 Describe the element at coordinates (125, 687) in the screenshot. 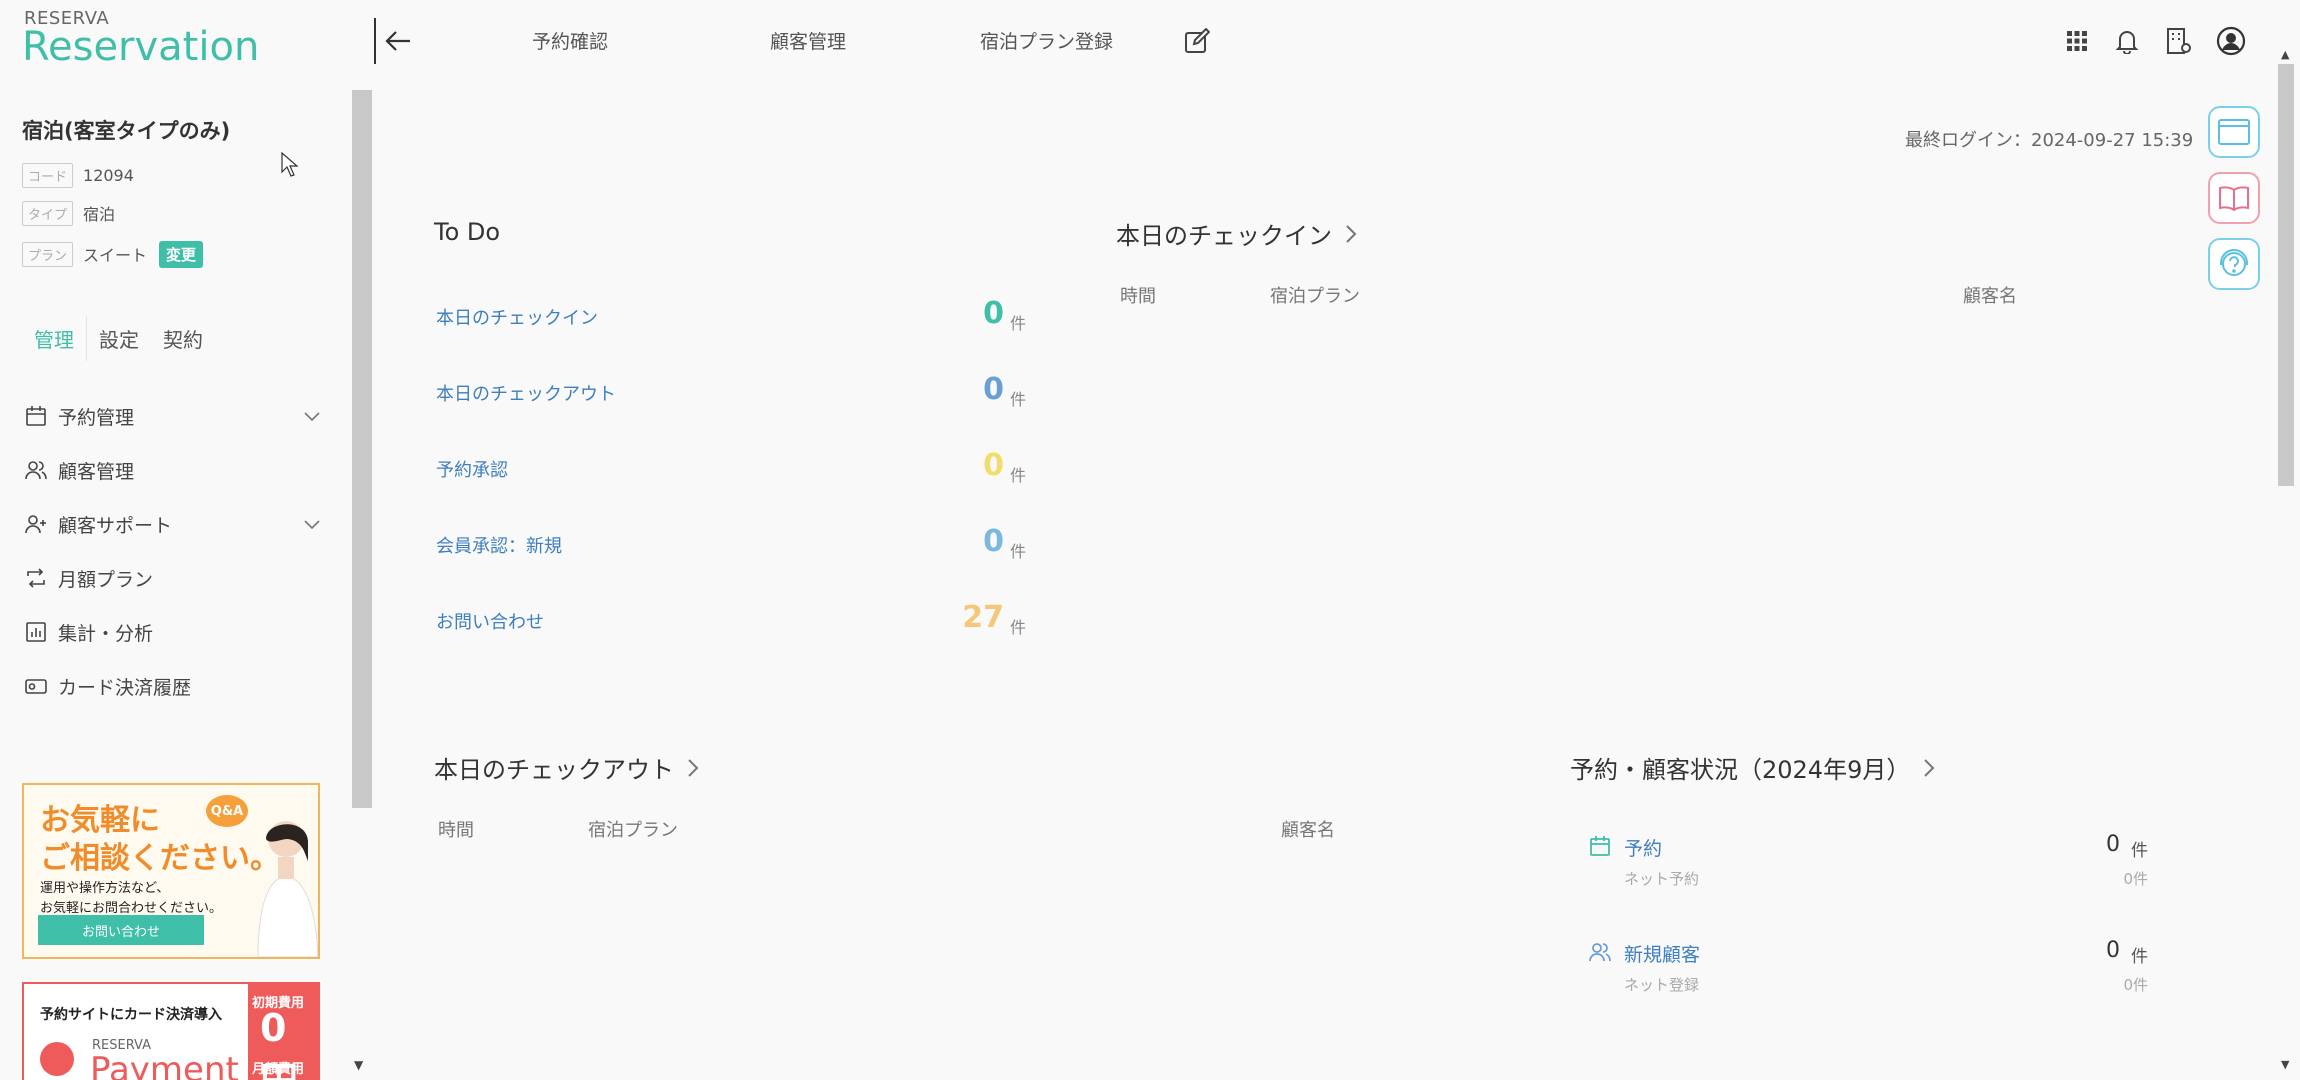

I see `sidebar-item-label: カード決済履歴` at that location.